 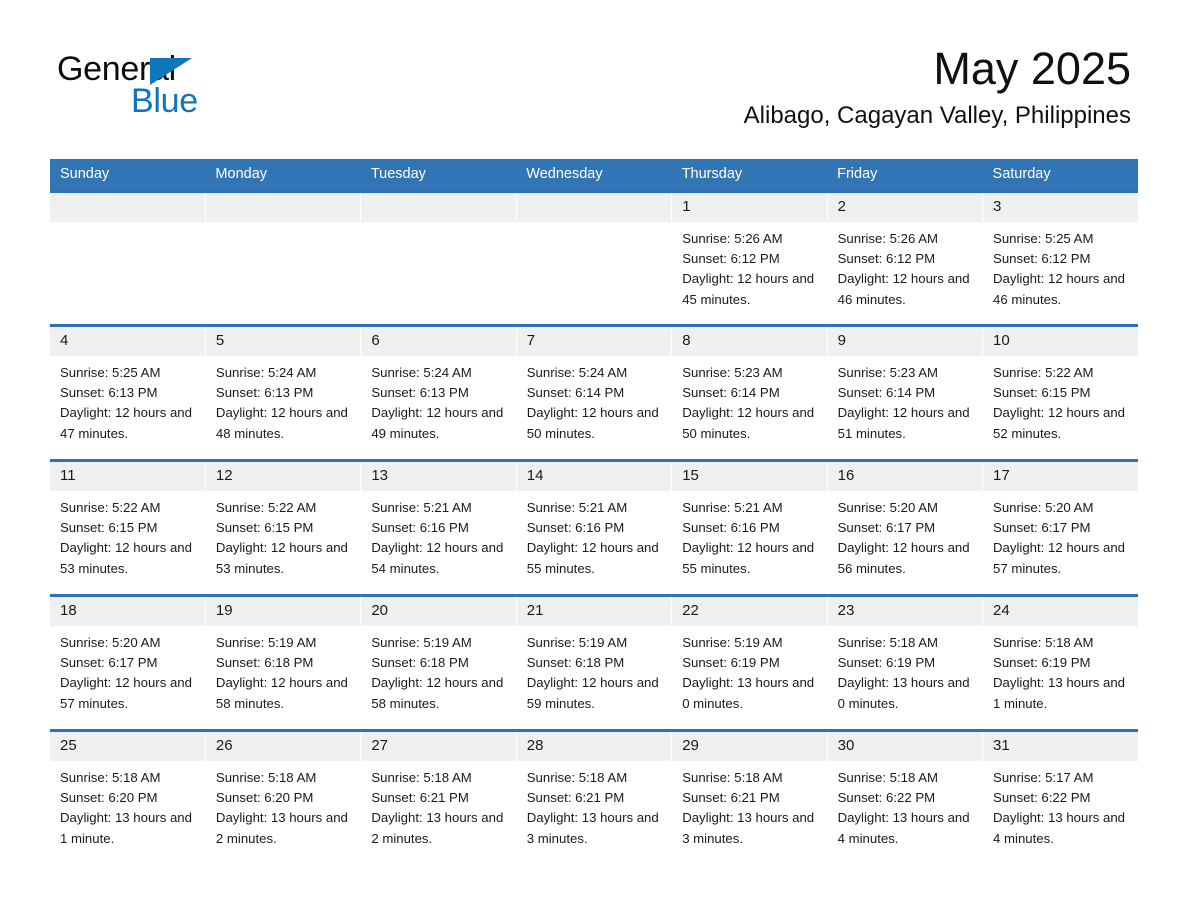 I want to click on calendar-day-cell-empty, so click(x=438, y=258).